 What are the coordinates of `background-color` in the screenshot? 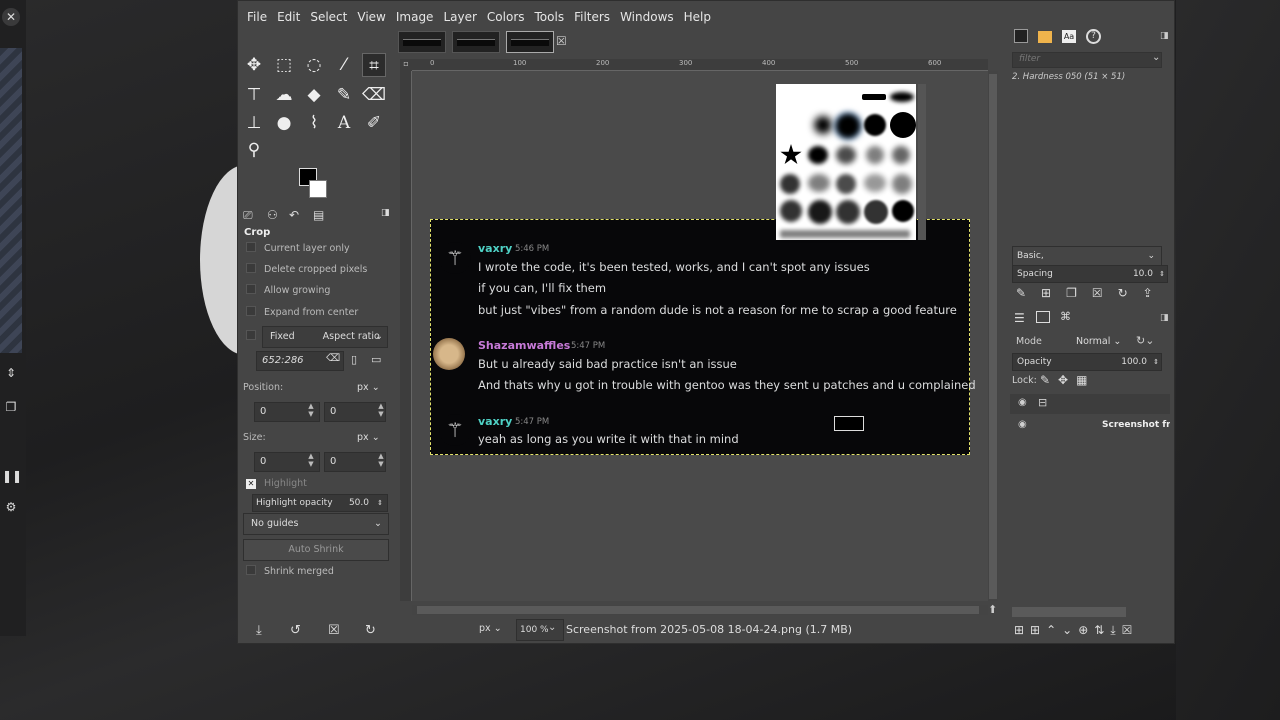 It's located at (318, 189).